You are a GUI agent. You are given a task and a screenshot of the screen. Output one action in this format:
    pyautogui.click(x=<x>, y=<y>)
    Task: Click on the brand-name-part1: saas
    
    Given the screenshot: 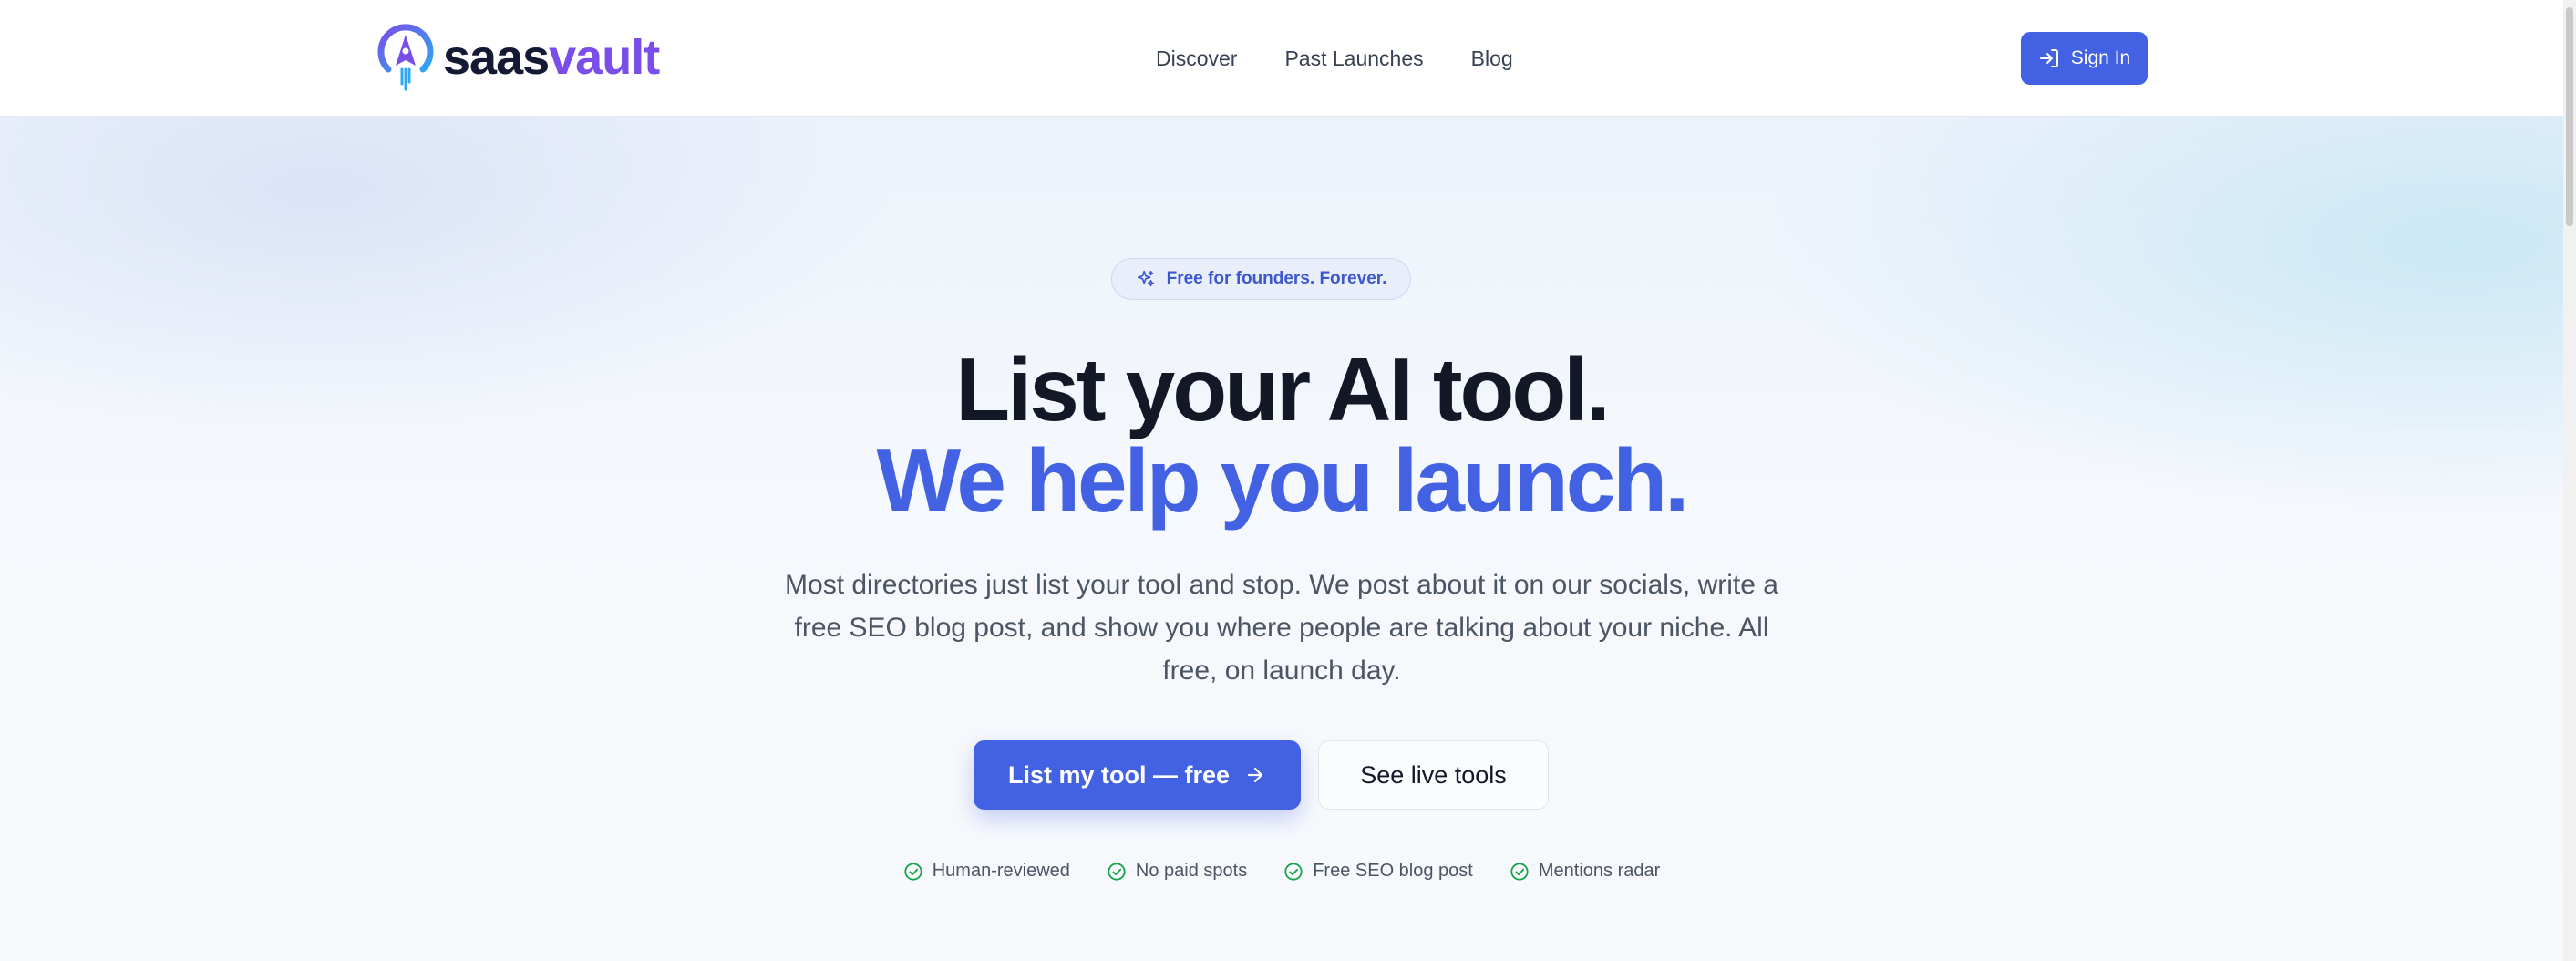 What is the action you would take?
    pyautogui.click(x=497, y=57)
    